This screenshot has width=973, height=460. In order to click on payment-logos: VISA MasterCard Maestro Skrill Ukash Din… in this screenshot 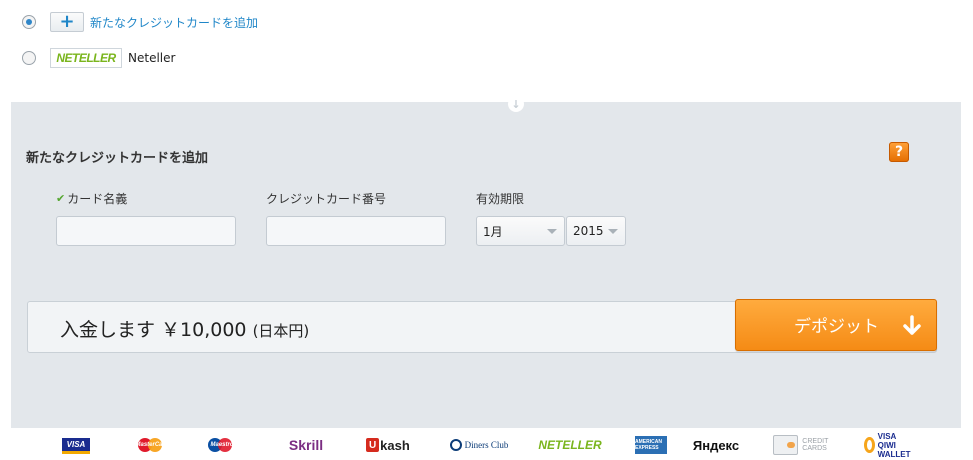, I will do `click(486, 444)`.